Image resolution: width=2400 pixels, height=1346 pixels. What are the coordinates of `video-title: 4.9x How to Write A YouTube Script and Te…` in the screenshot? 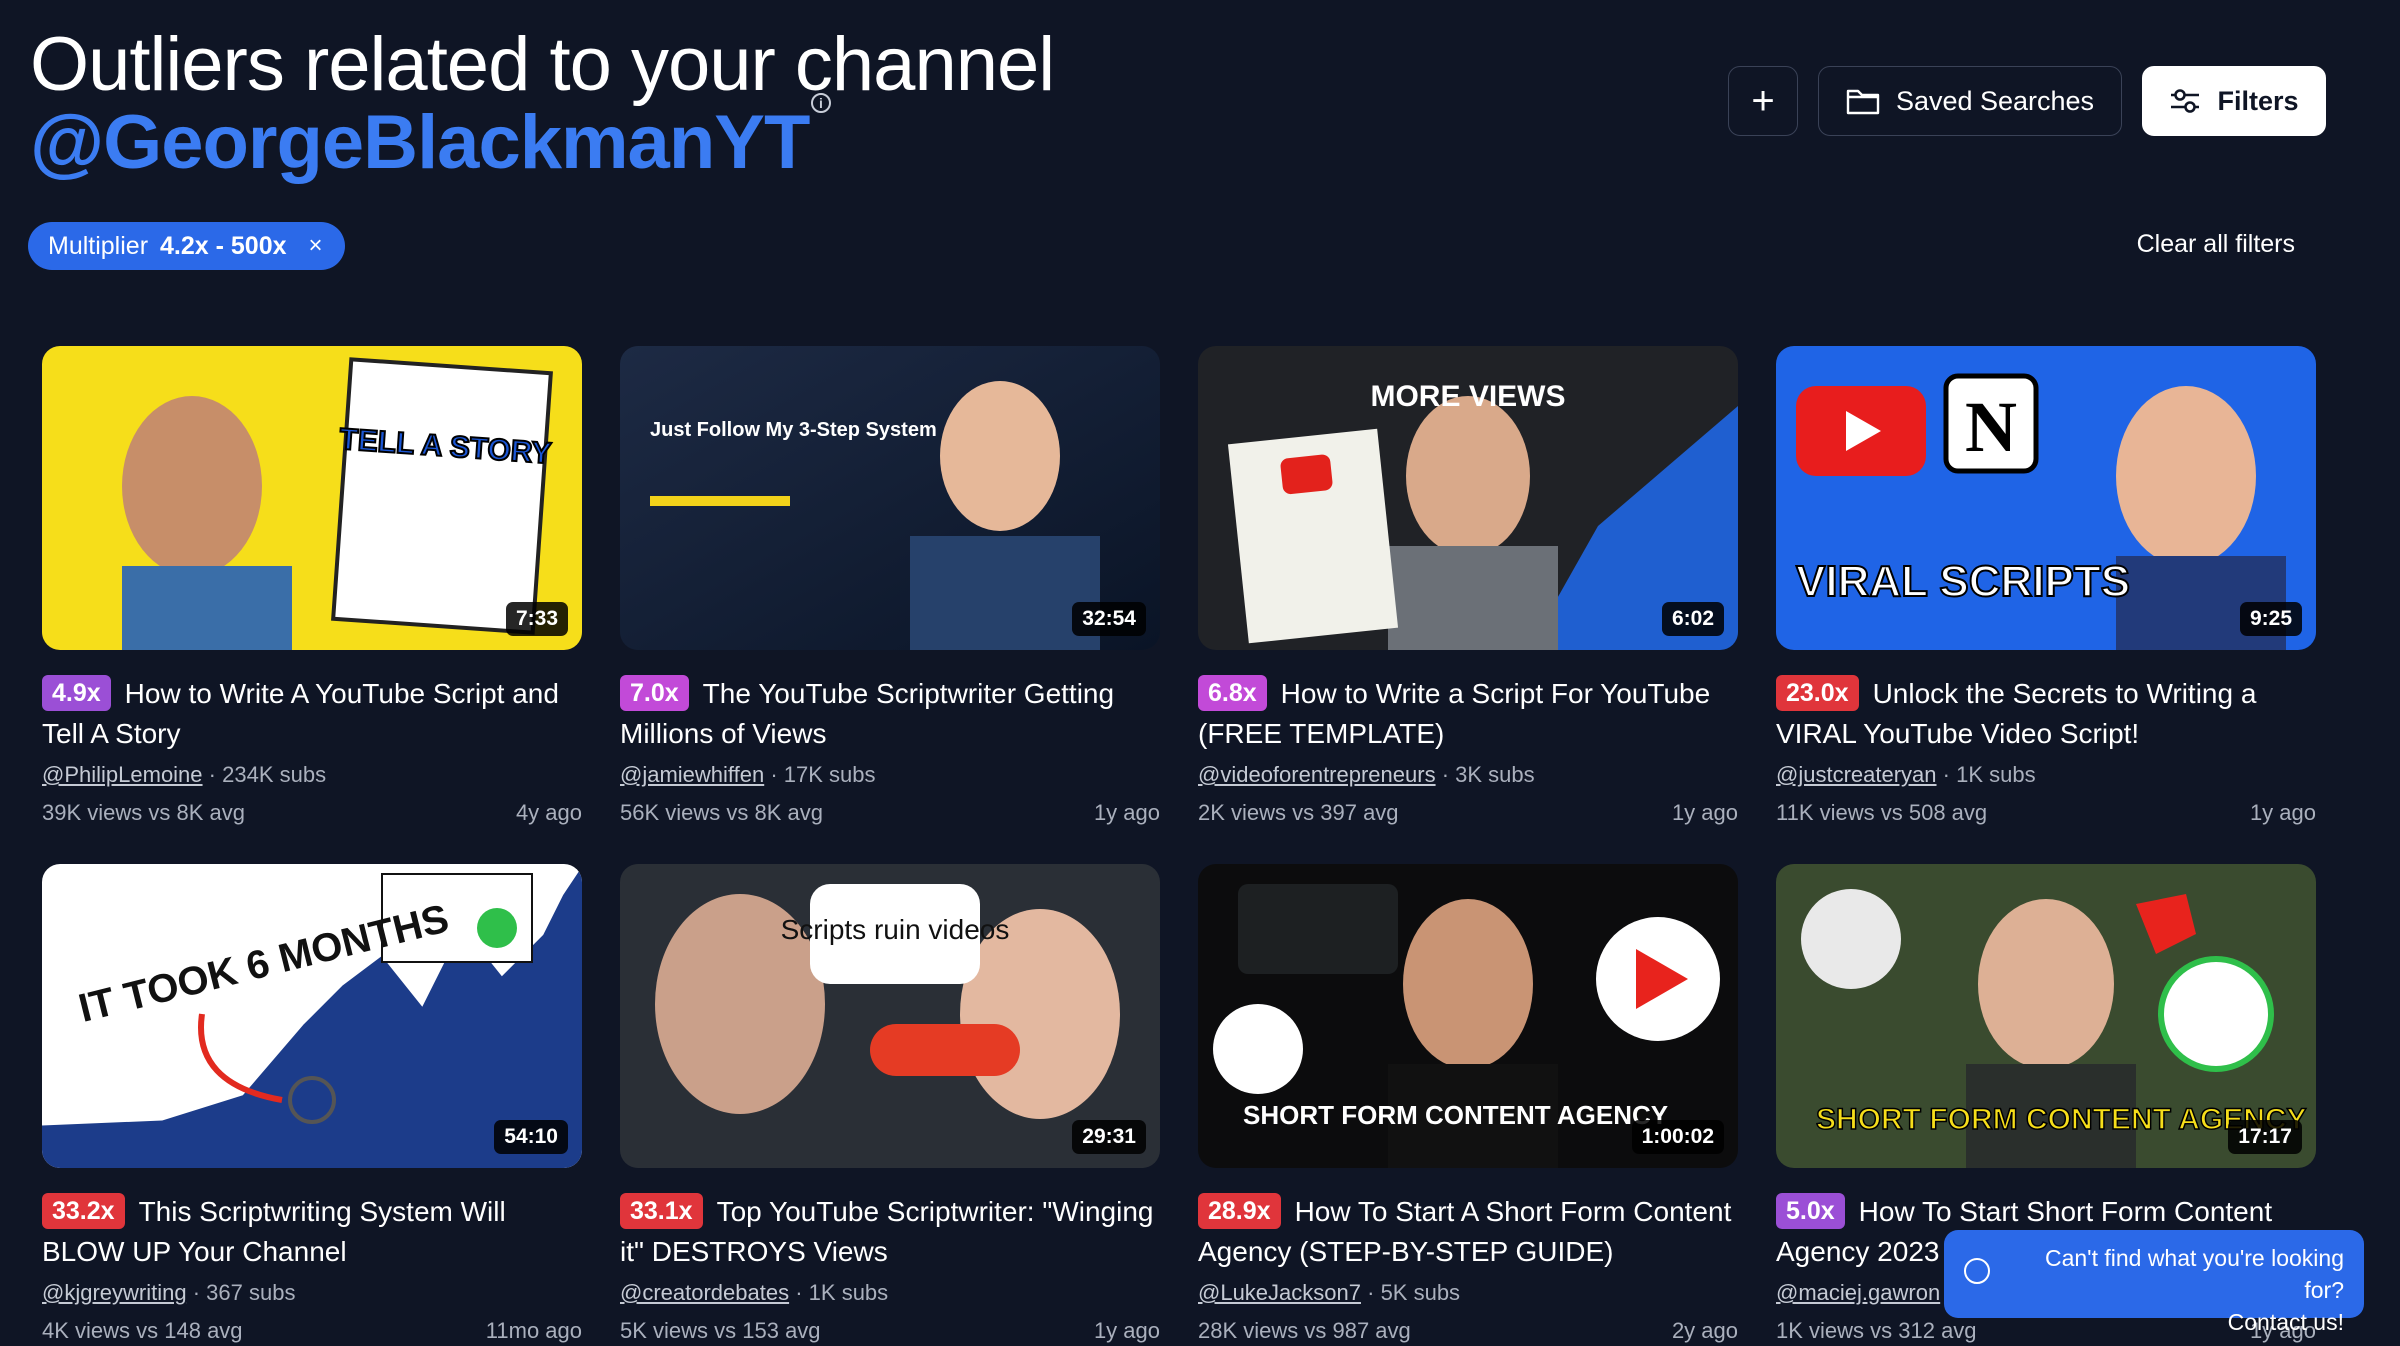 It's located at (312, 714).